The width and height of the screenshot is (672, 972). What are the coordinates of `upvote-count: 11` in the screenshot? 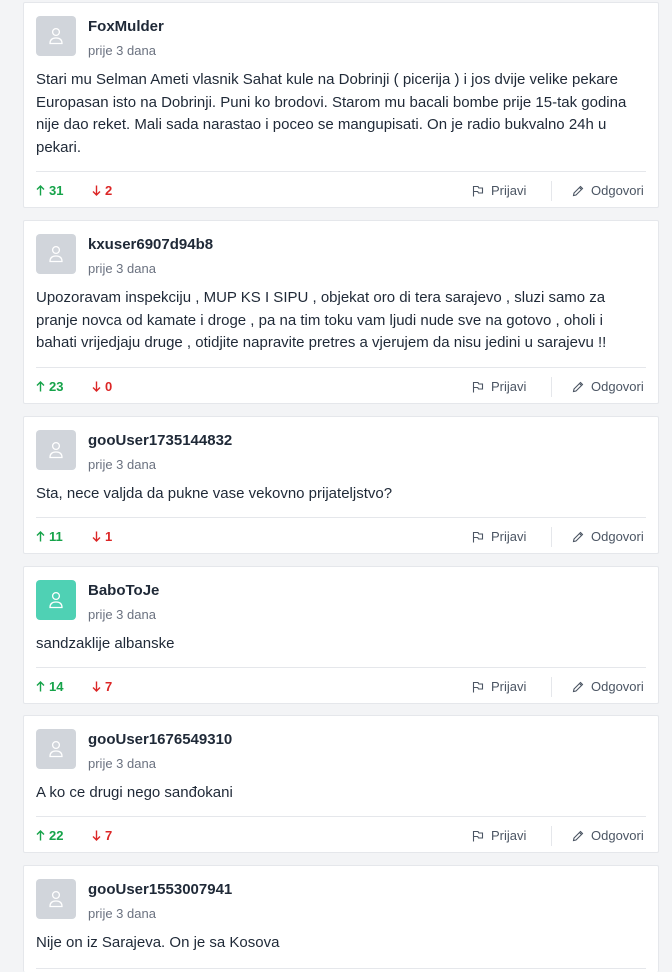 It's located at (56, 536).